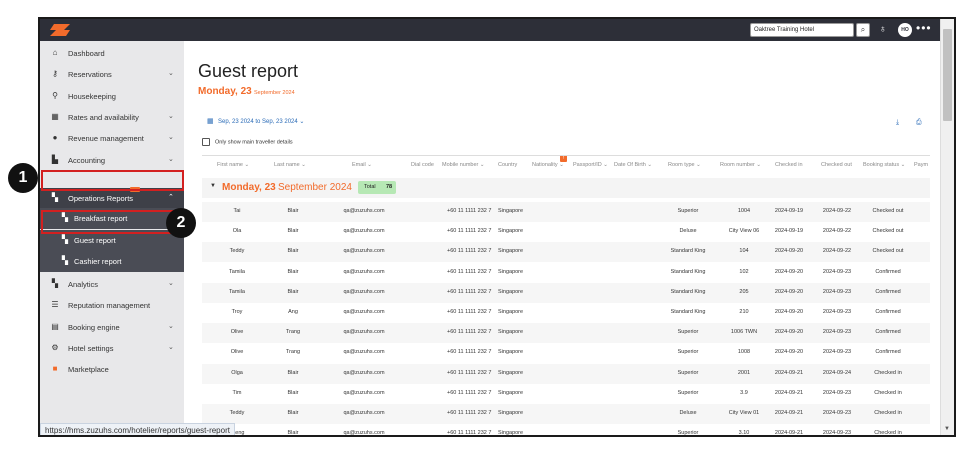  I want to click on sidebar-item-operations-reports: ▚ Operations Reports ⌃, so click(112, 198).